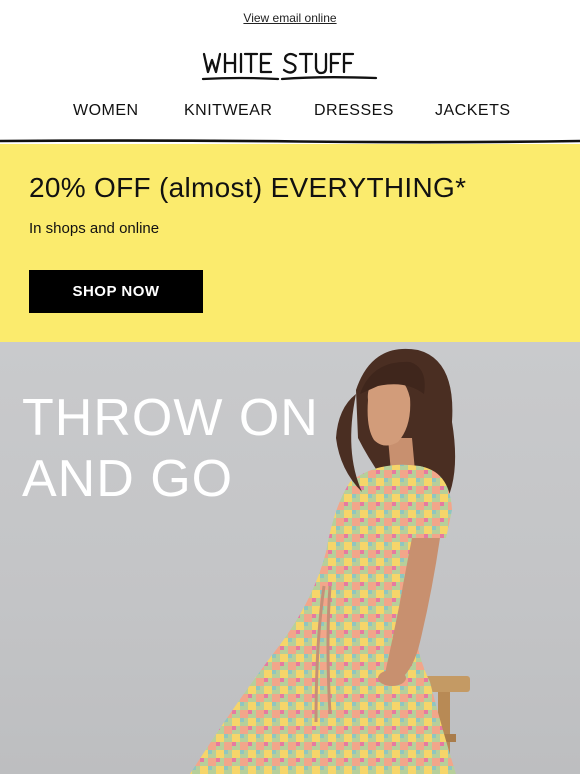 This screenshot has height=774, width=580. What do you see at coordinates (290, 113) in the screenshot?
I see `main-nav: WOMEN KNITWEAR DRESSES JACKETS` at bounding box center [290, 113].